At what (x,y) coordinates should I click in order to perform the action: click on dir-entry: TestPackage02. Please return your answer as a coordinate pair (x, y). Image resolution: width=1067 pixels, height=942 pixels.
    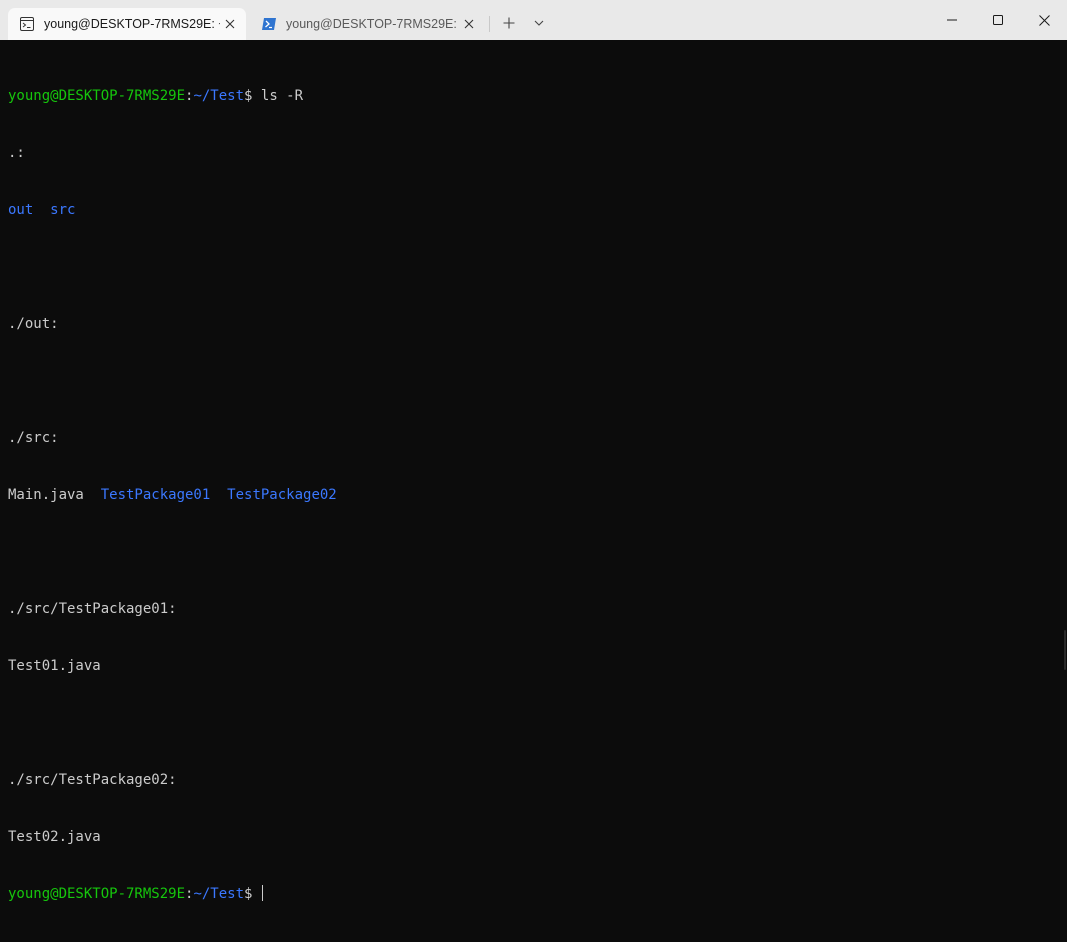
    Looking at the image, I should click on (282, 495).